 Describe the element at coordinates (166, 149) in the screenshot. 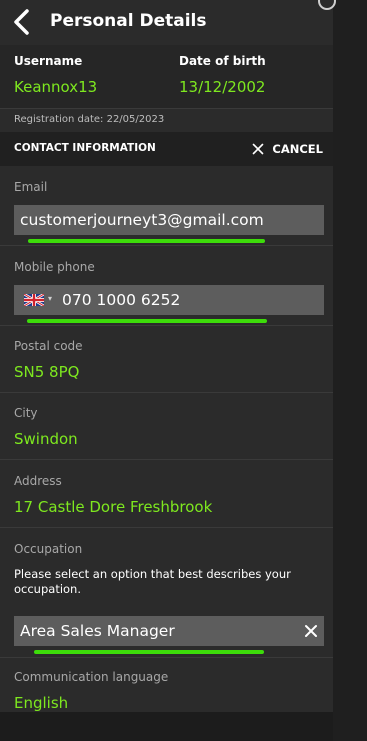

I see `contact-information-bar: CONTACT INFORMATION CANCEL` at that location.